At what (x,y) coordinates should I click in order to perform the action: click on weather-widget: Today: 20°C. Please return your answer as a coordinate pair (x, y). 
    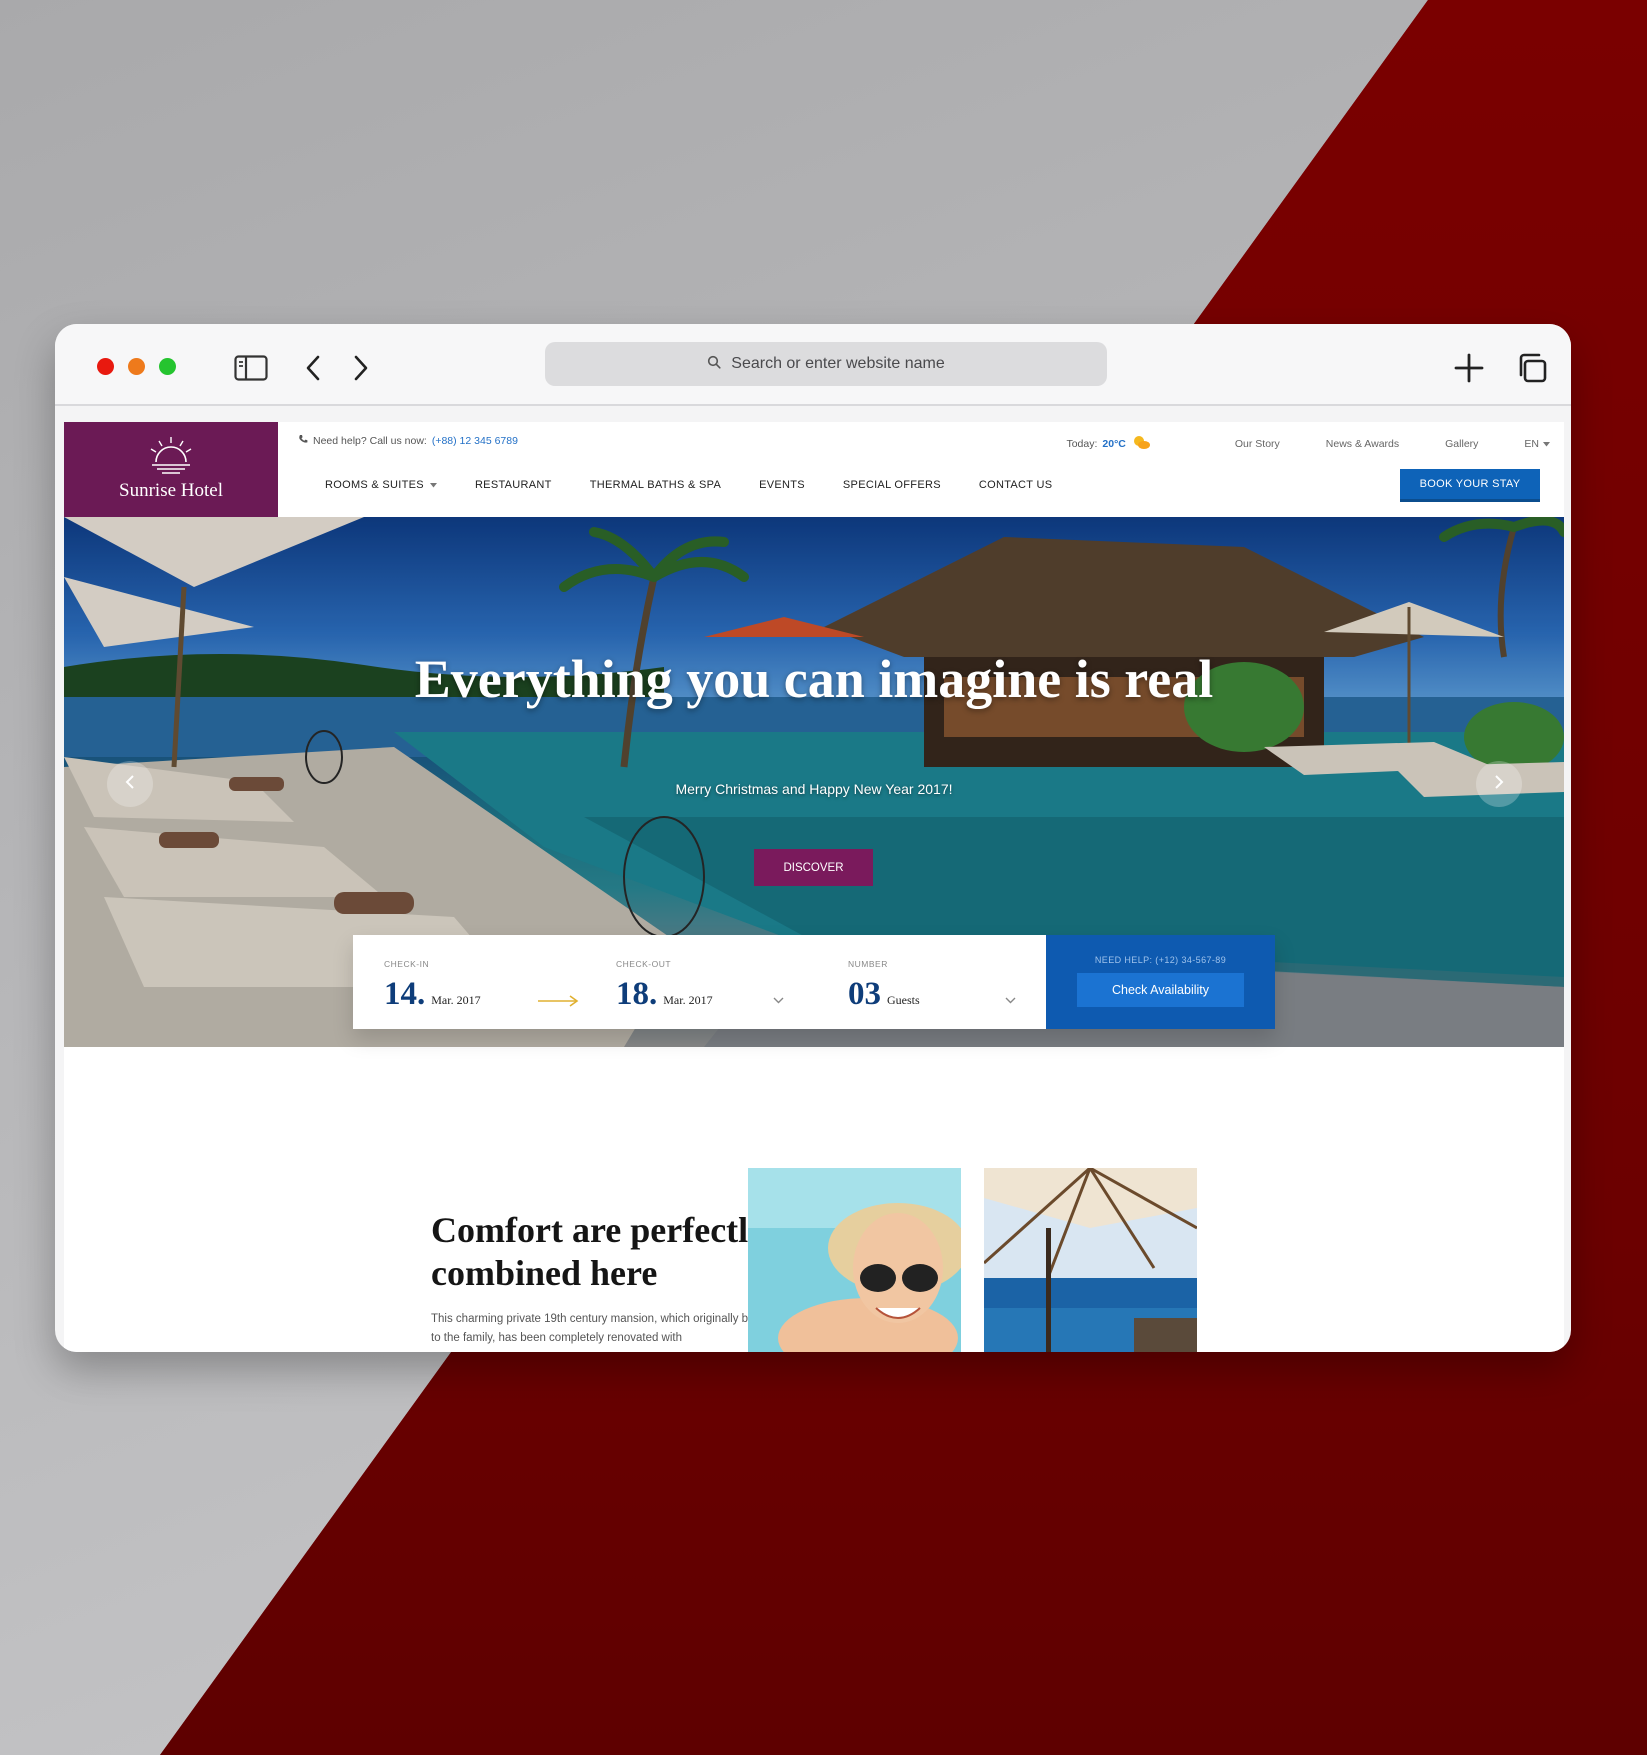
    Looking at the image, I should click on (1108, 443).